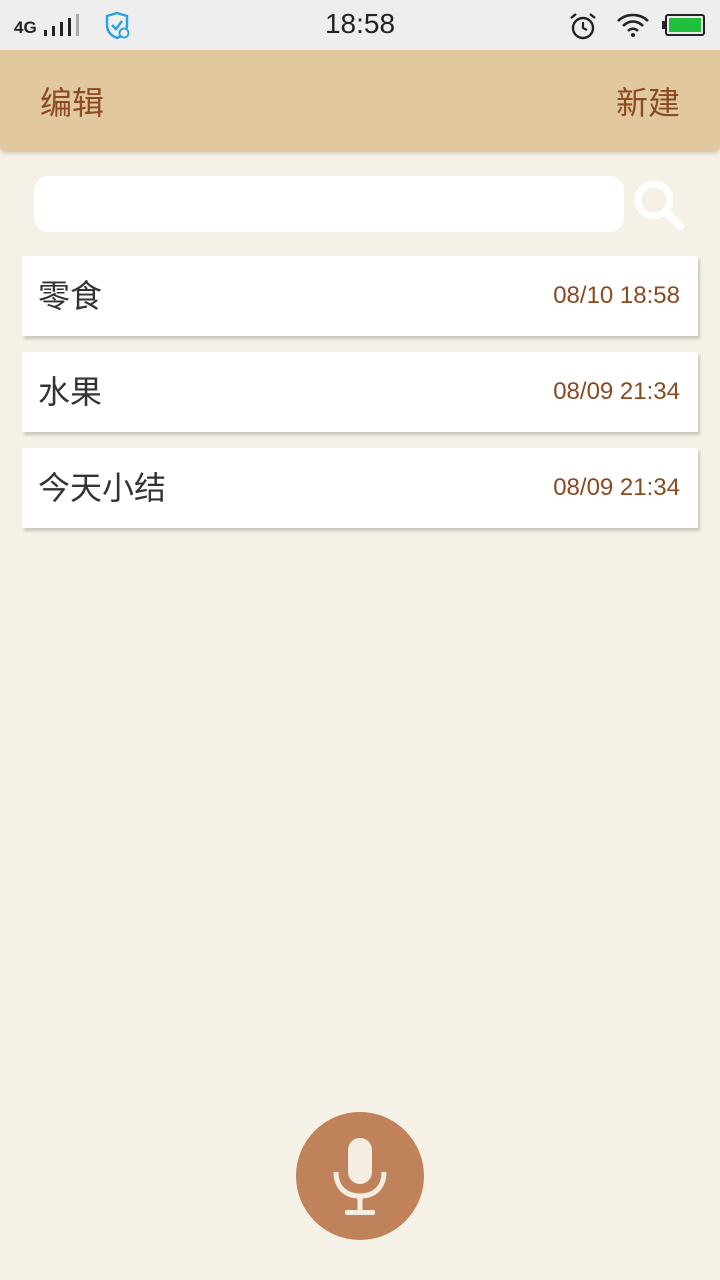  Describe the element at coordinates (616, 295) in the screenshot. I see `note-date: 08/10 18:58` at that location.